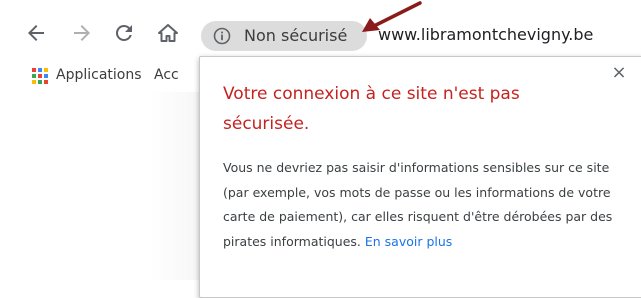  Describe the element at coordinates (619, 73) in the screenshot. I see `close-icon: ×` at that location.